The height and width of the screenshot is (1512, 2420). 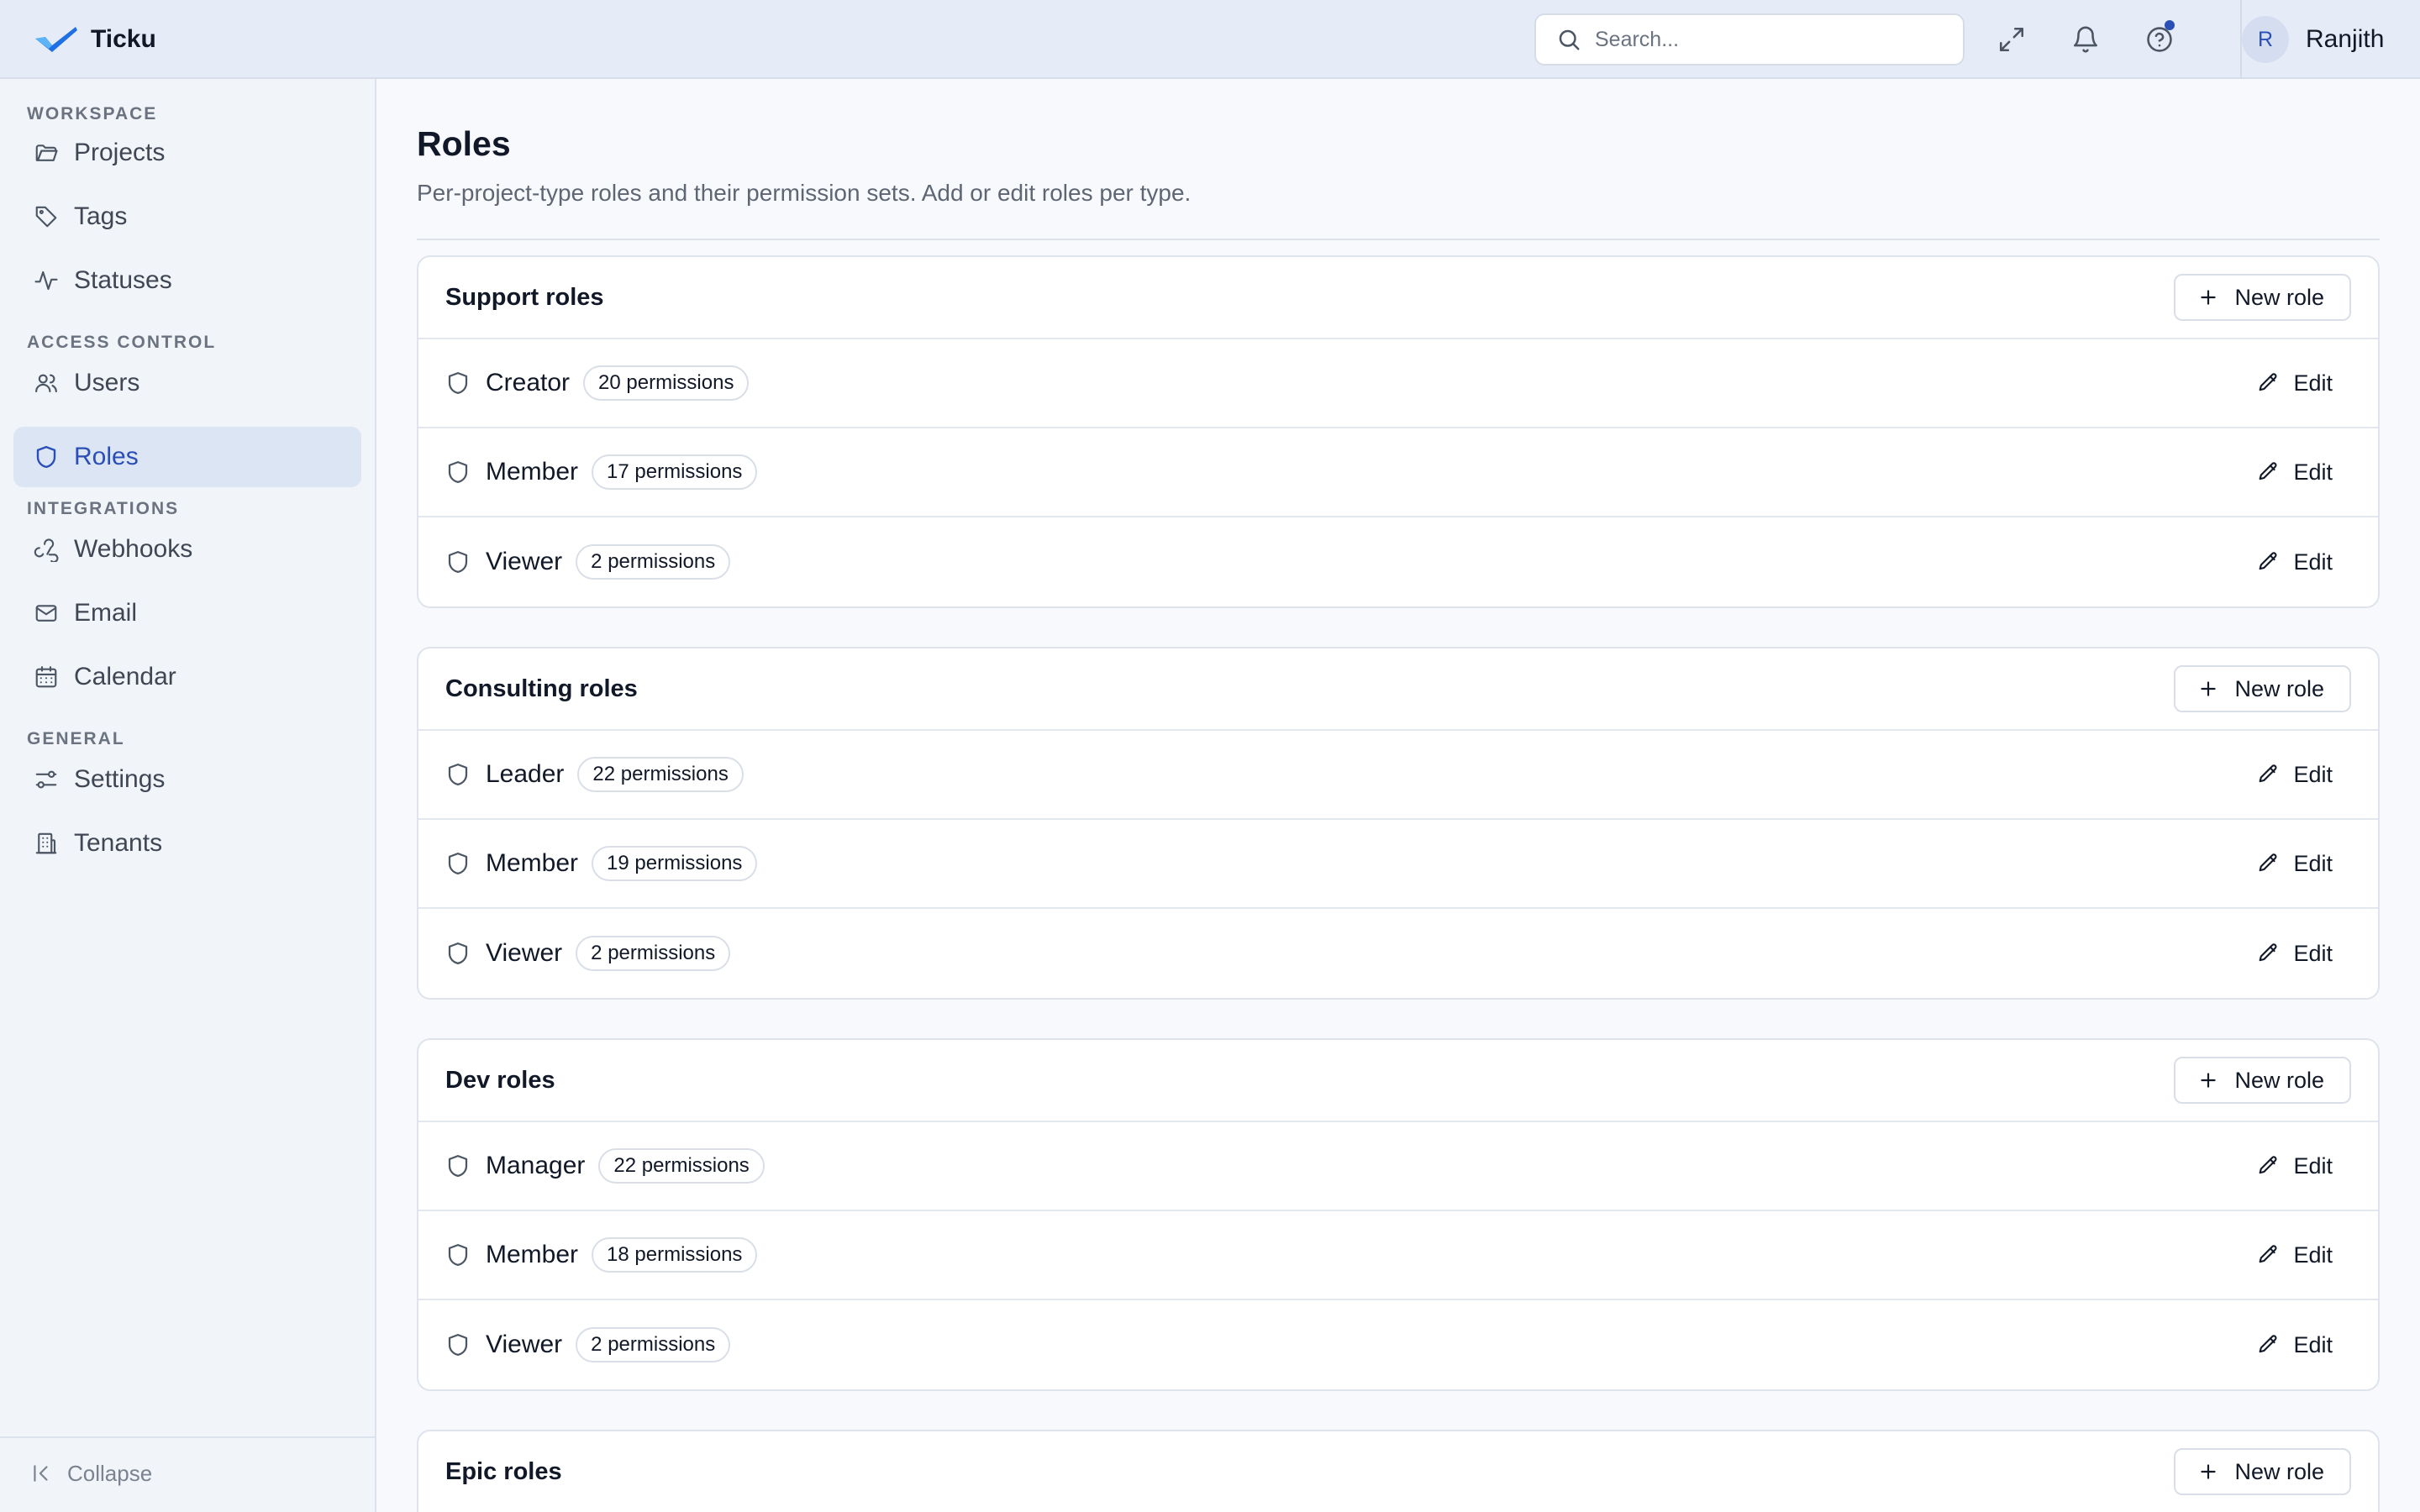 What do you see at coordinates (2086, 39) in the screenshot?
I see `notifications-button` at bounding box center [2086, 39].